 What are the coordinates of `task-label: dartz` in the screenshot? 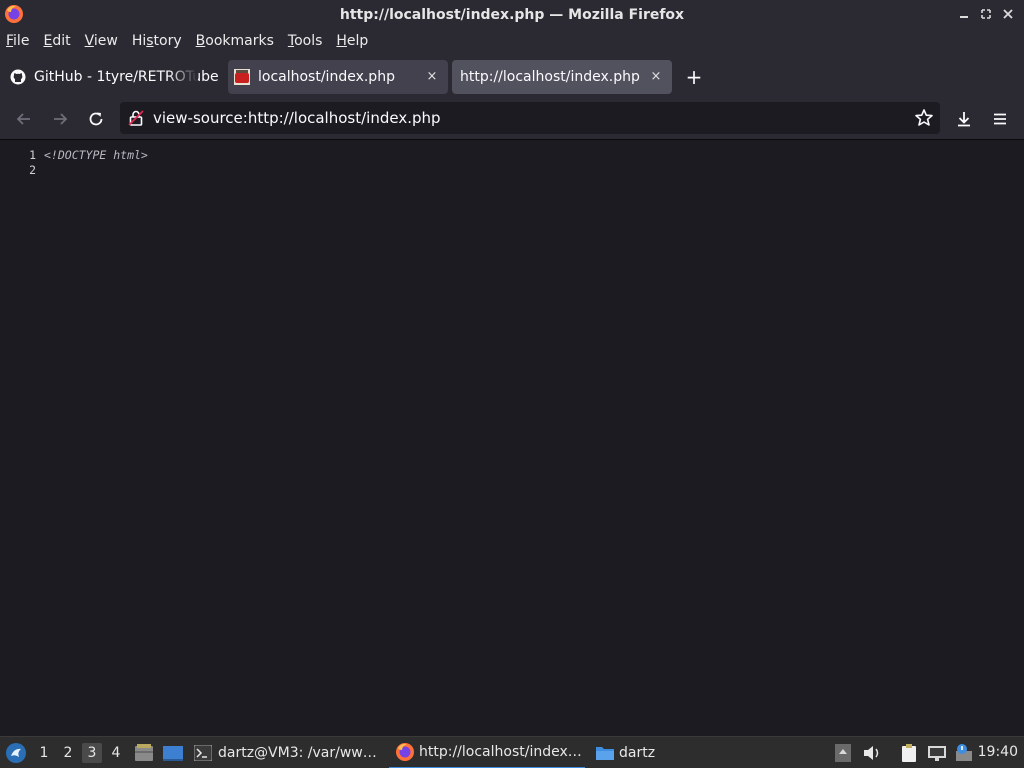 It's located at (637, 753).